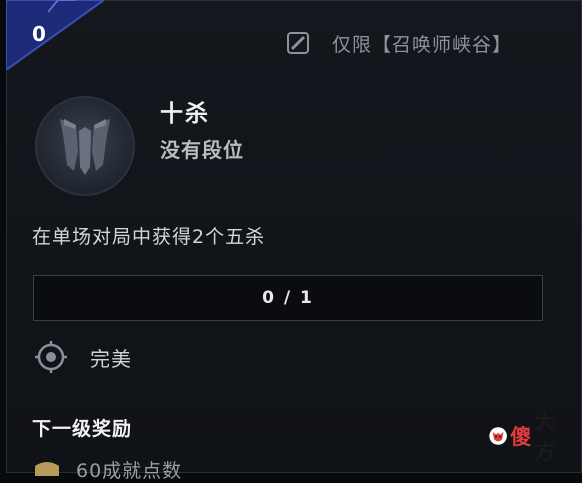  I want to click on fox-logo-icon, so click(498, 436).